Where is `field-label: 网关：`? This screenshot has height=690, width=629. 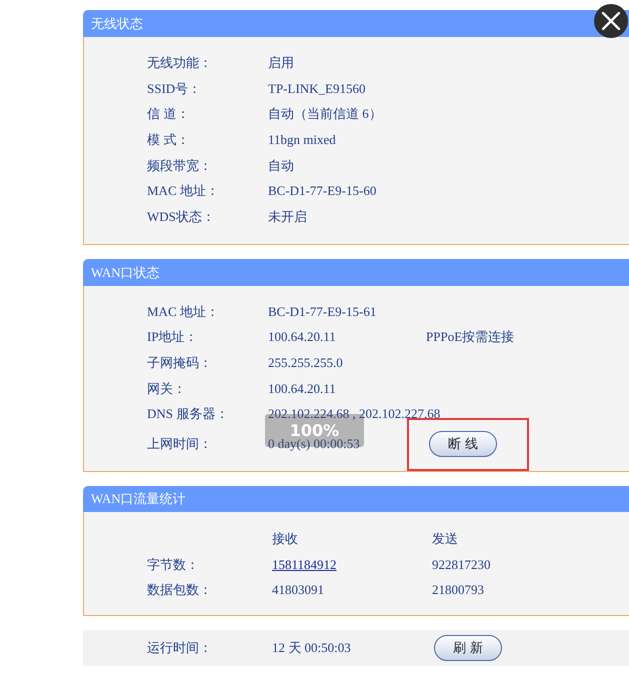 field-label: 网关： is located at coordinates (167, 388).